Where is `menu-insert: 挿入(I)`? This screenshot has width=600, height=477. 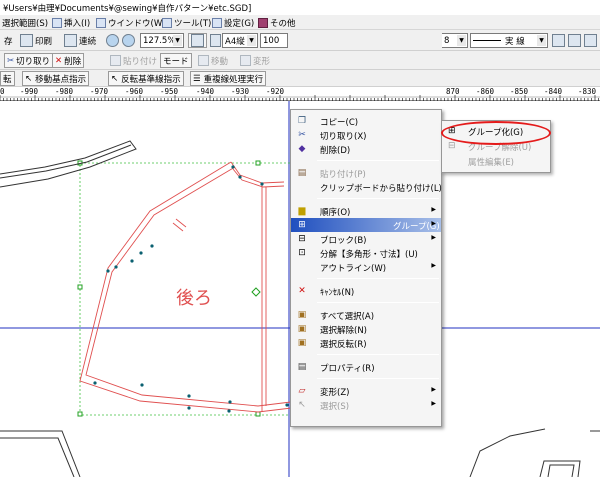 menu-insert: 挿入(I) is located at coordinates (71, 23).